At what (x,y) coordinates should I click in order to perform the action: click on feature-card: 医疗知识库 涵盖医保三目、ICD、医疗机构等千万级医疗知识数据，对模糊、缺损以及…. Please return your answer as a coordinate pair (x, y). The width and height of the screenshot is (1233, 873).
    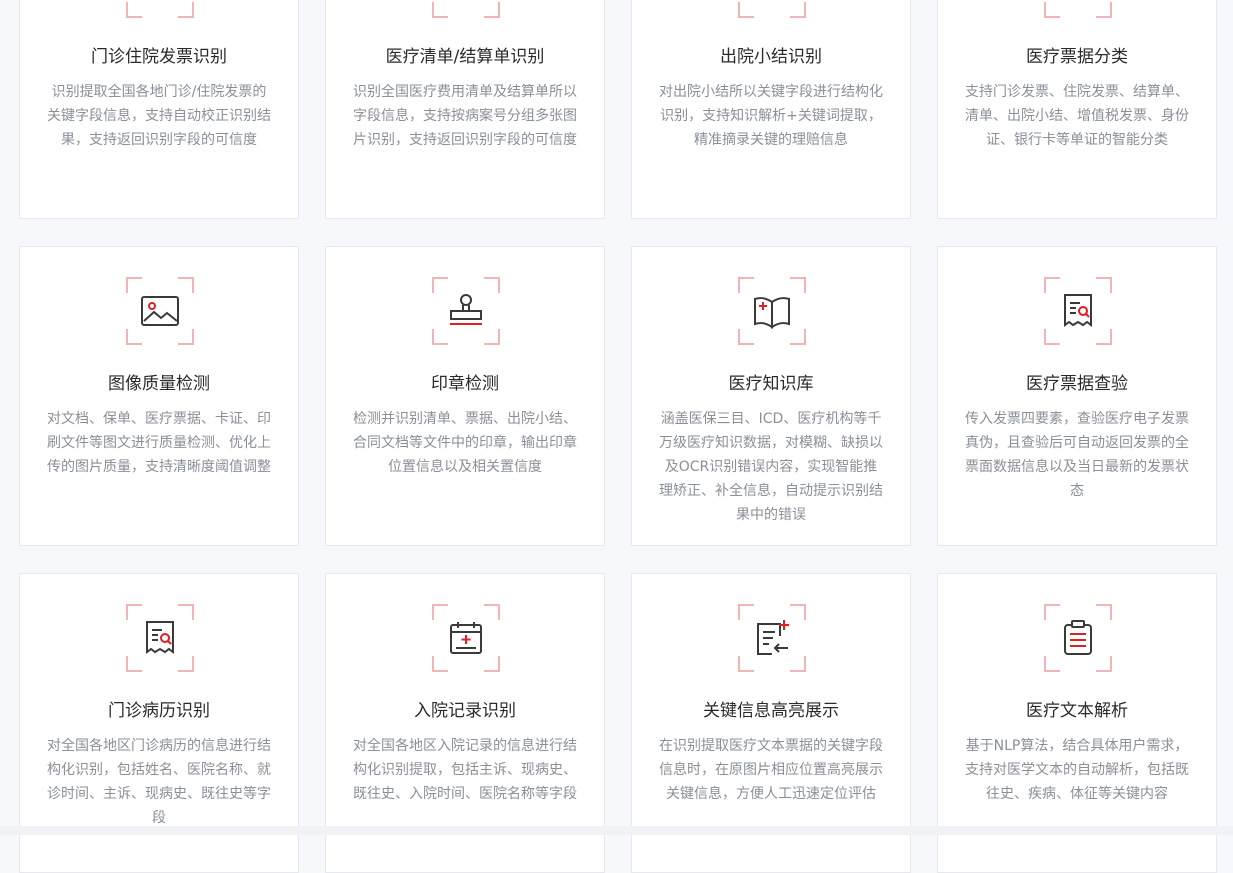
    Looking at the image, I should click on (771, 396).